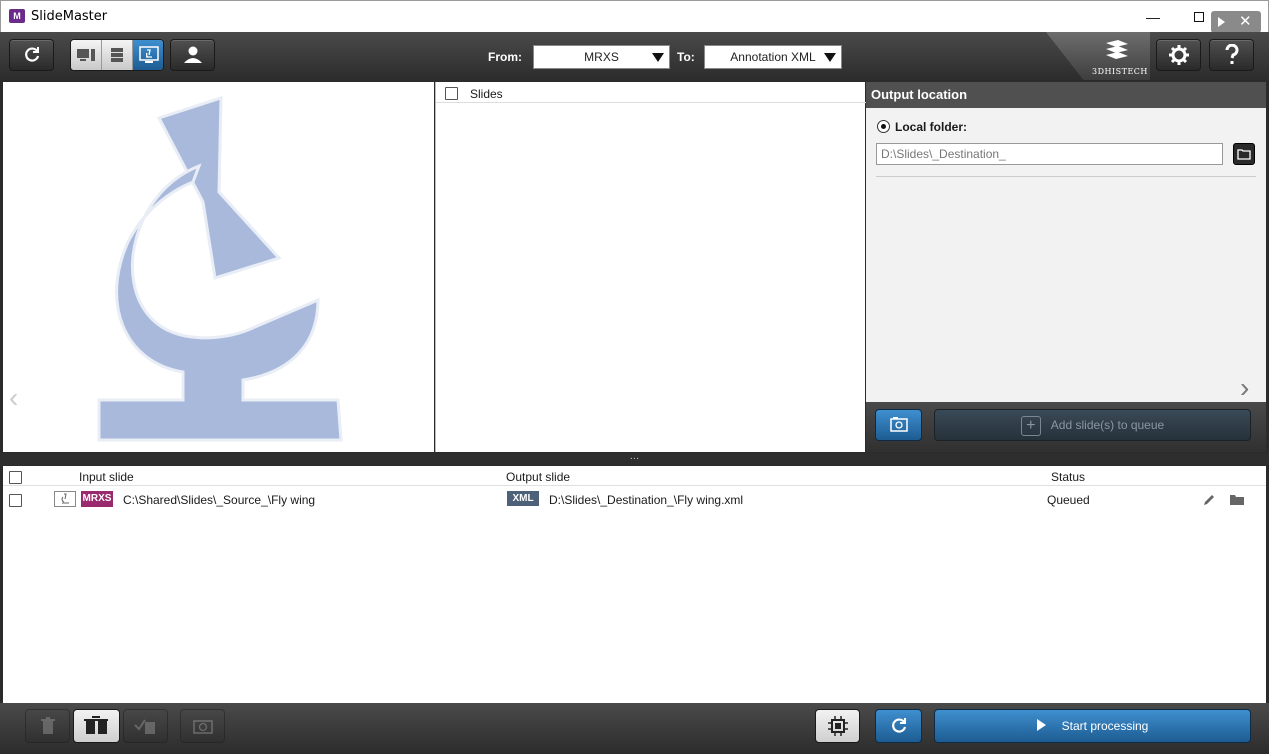 This screenshot has height=754, width=1269. What do you see at coordinates (883, 126) in the screenshot?
I see `local-folder-radio` at bounding box center [883, 126].